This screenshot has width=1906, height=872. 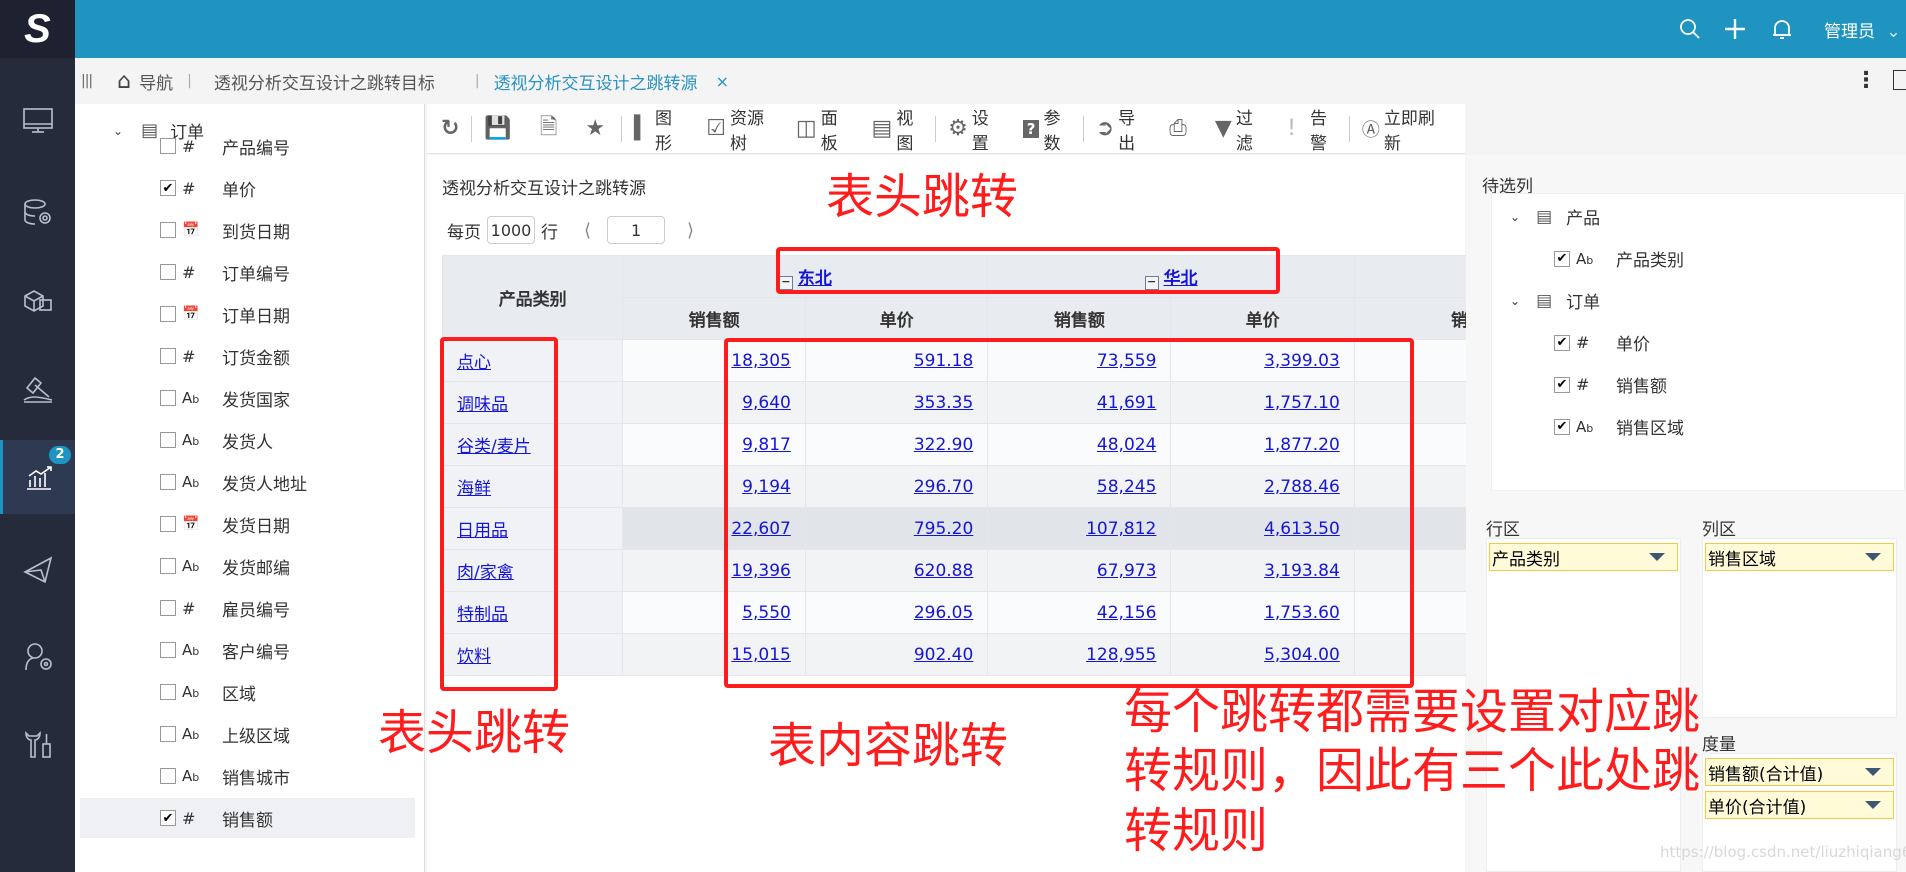 What do you see at coordinates (636, 230) in the screenshot?
I see `page-input: 1` at bounding box center [636, 230].